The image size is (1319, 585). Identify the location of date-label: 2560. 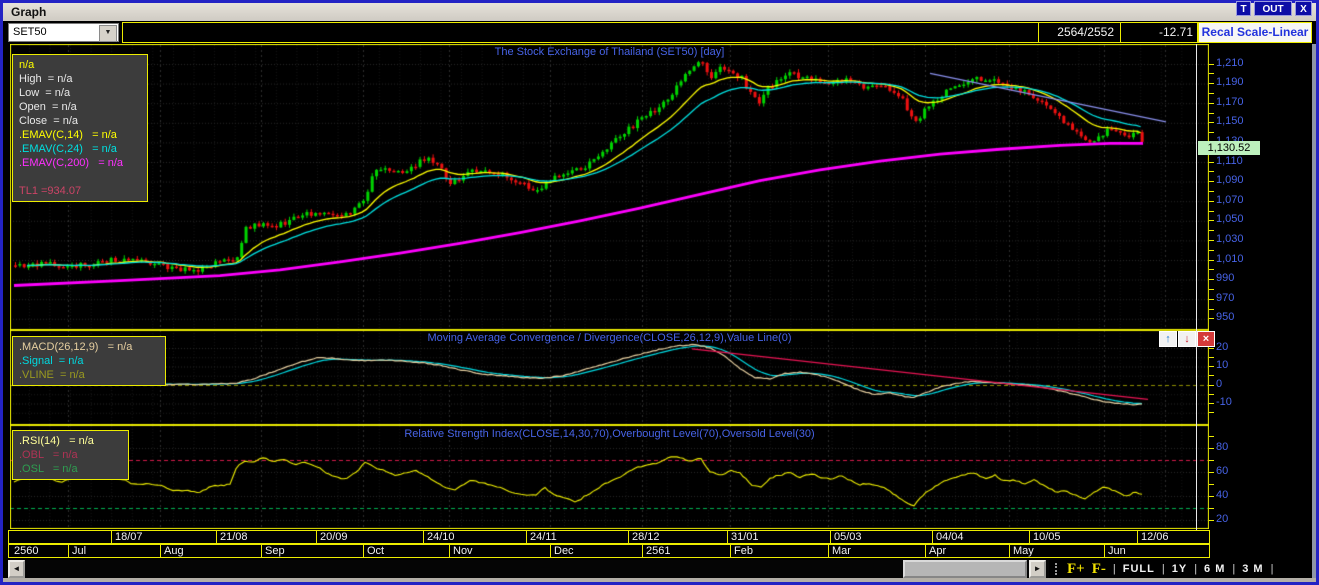
(26, 551).